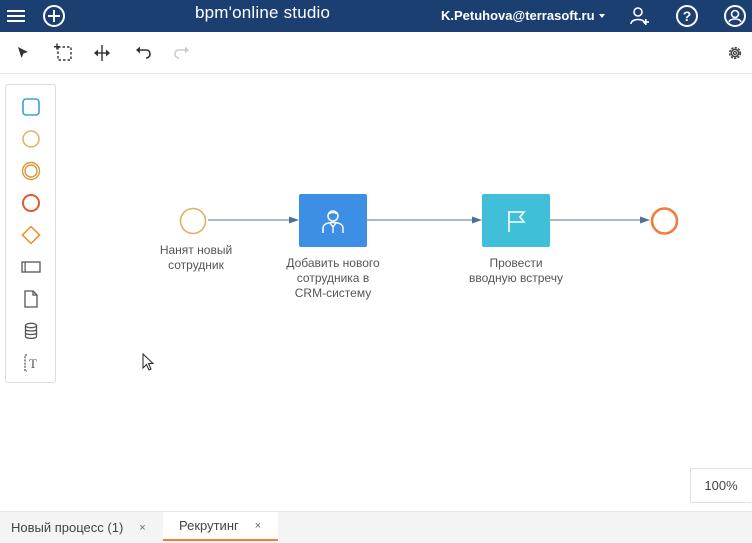 This screenshot has height=543, width=752. What do you see at coordinates (182, 53) in the screenshot?
I see `redo-icon` at bounding box center [182, 53].